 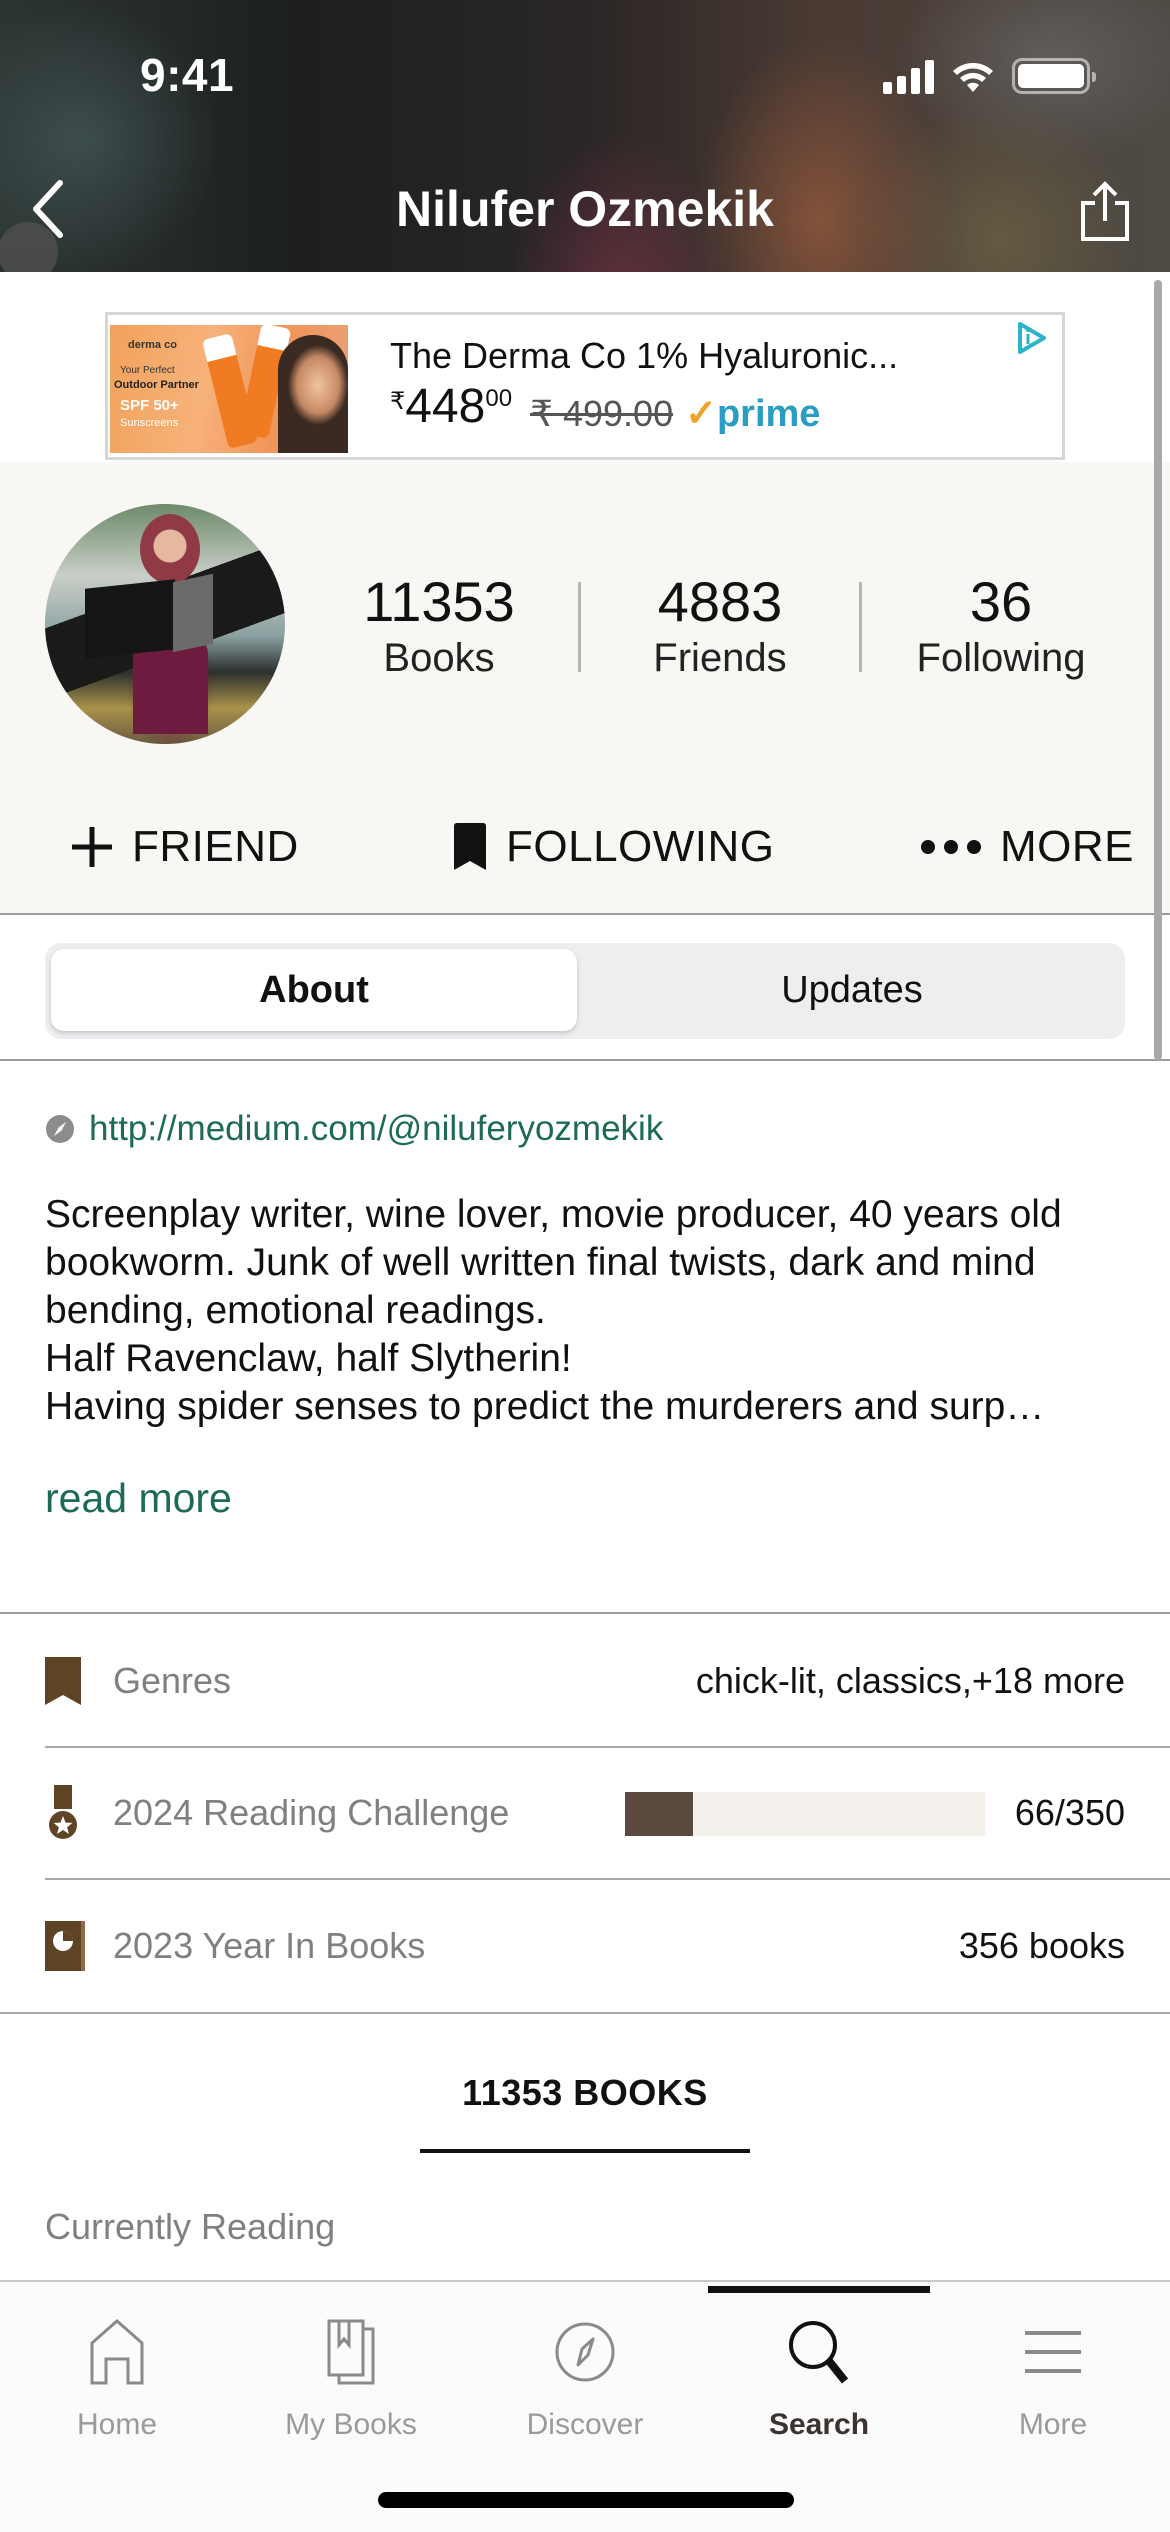 What do you see at coordinates (607, 1682) in the screenshot?
I see `genres-row: Genres chick-lit, classics,+18 more` at bounding box center [607, 1682].